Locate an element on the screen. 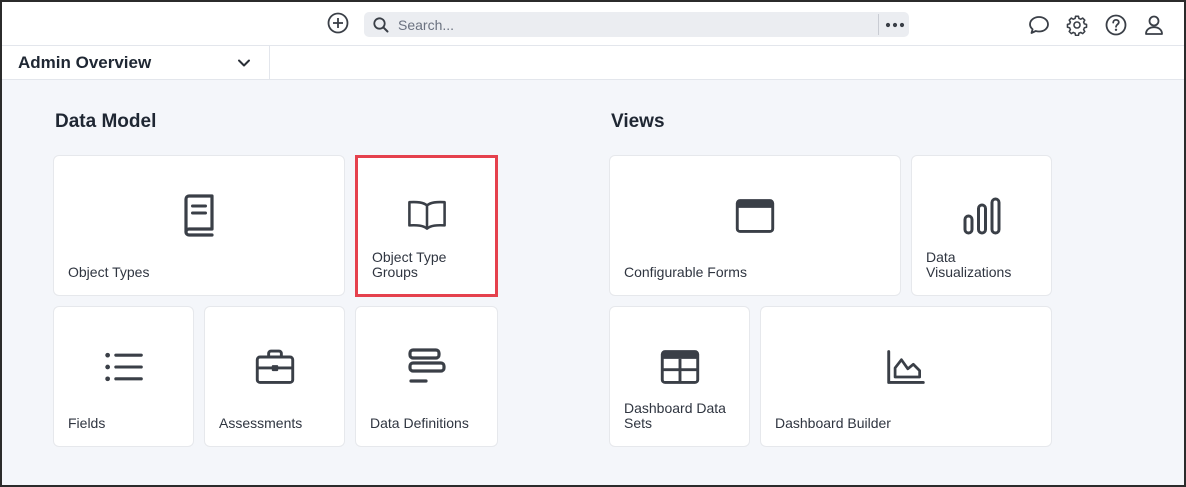 Image resolution: width=1186 pixels, height=487 pixels. tile-label: Fields is located at coordinates (87, 423).